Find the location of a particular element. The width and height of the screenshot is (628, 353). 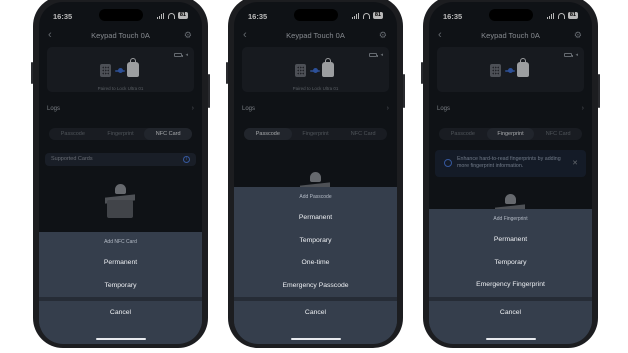

sheet-title: Add Fingerprint is located at coordinates (510, 219).